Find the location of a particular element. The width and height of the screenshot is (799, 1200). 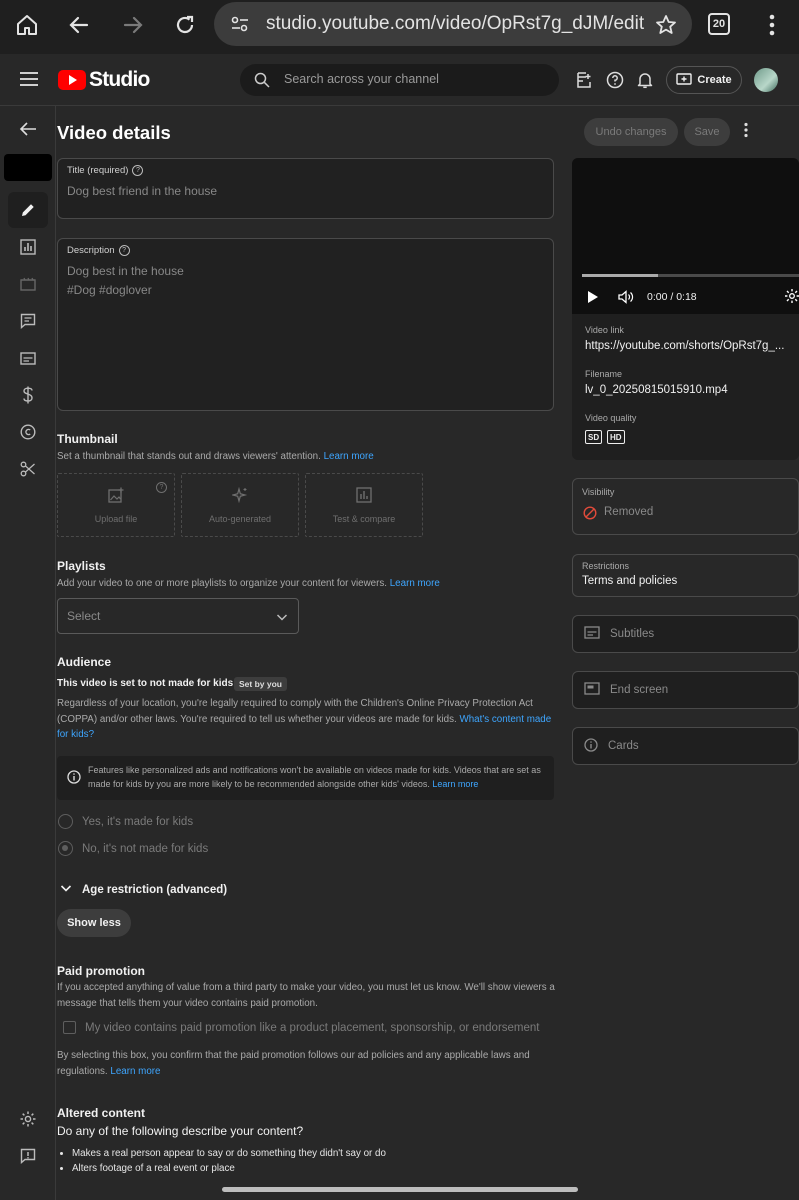

more-options-icon is located at coordinates (748, 132).